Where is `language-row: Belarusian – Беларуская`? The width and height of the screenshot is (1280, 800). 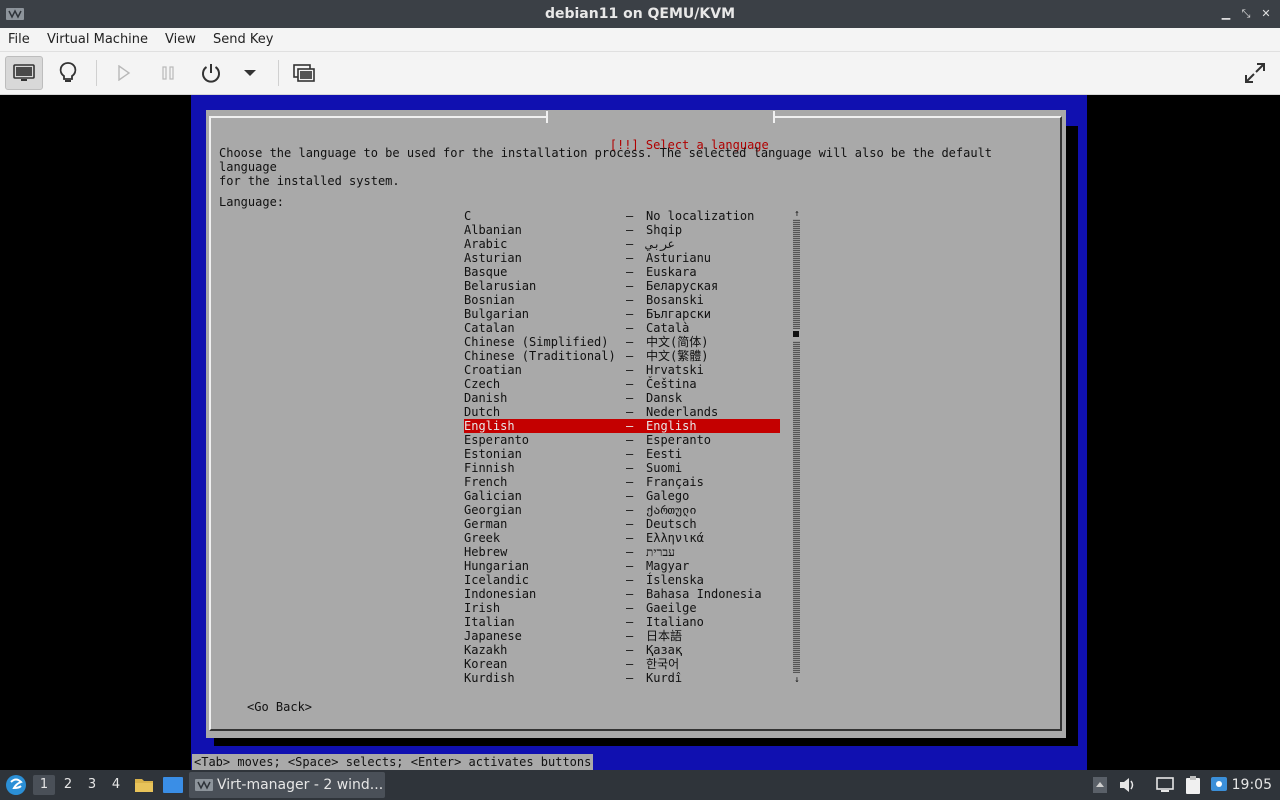
language-row: Belarusian – Беларуская is located at coordinates (622, 286).